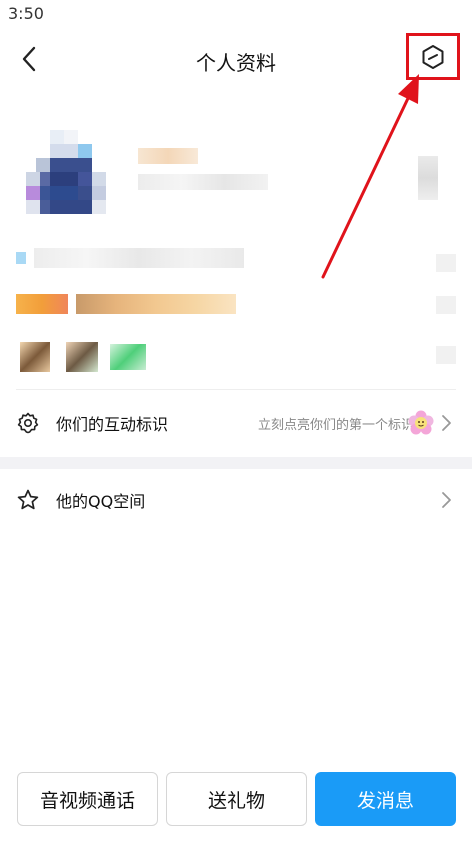 The width and height of the screenshot is (472, 843). Describe the element at coordinates (168, 156) in the screenshot. I see `name-placeholder` at that location.